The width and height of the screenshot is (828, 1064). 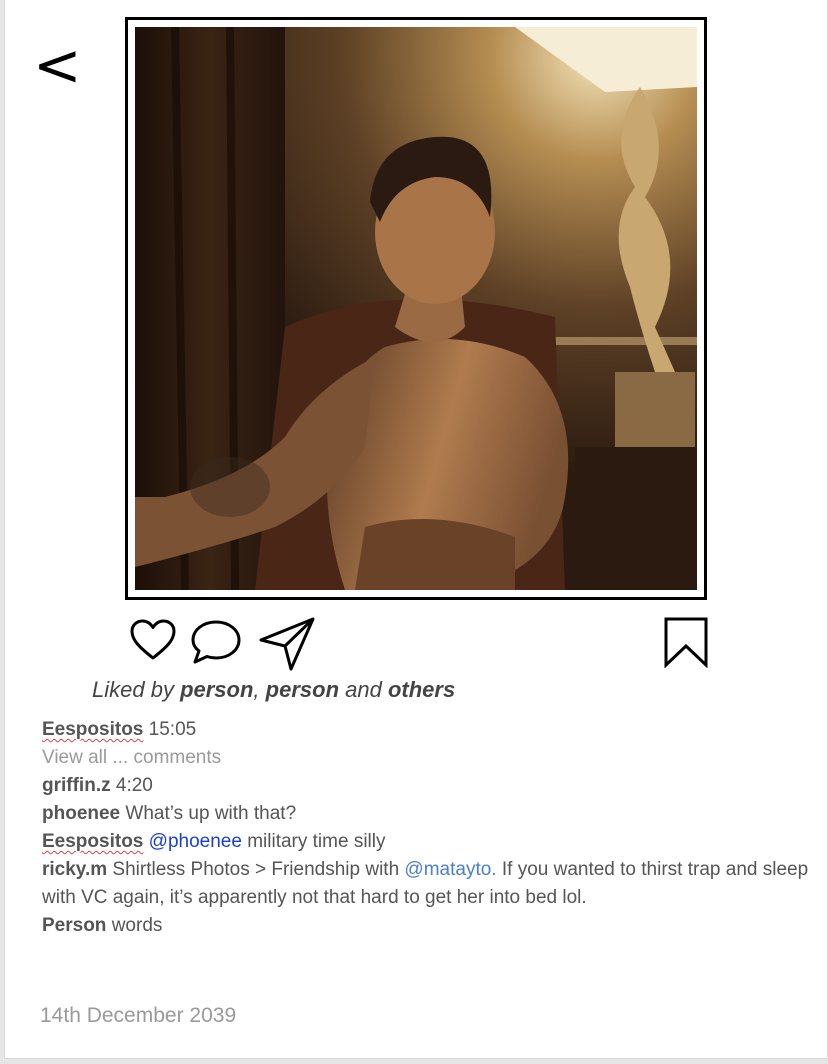 What do you see at coordinates (81, 813) in the screenshot?
I see `comment-username: phoenee` at bounding box center [81, 813].